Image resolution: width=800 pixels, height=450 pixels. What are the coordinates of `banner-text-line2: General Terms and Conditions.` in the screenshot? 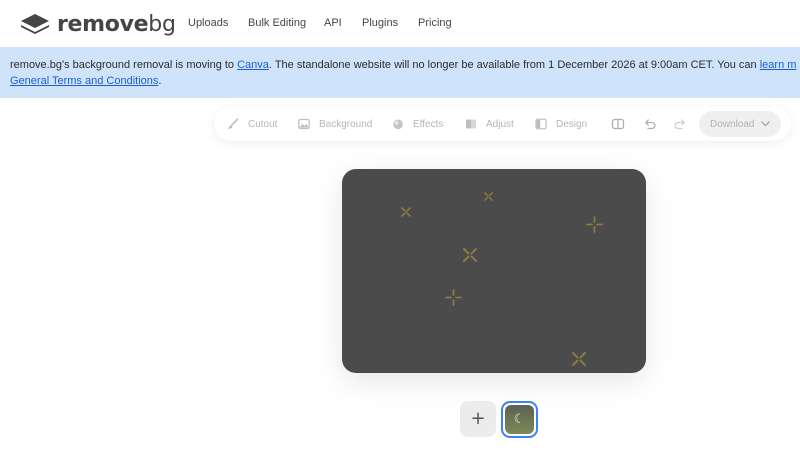 It's located at (86, 81).